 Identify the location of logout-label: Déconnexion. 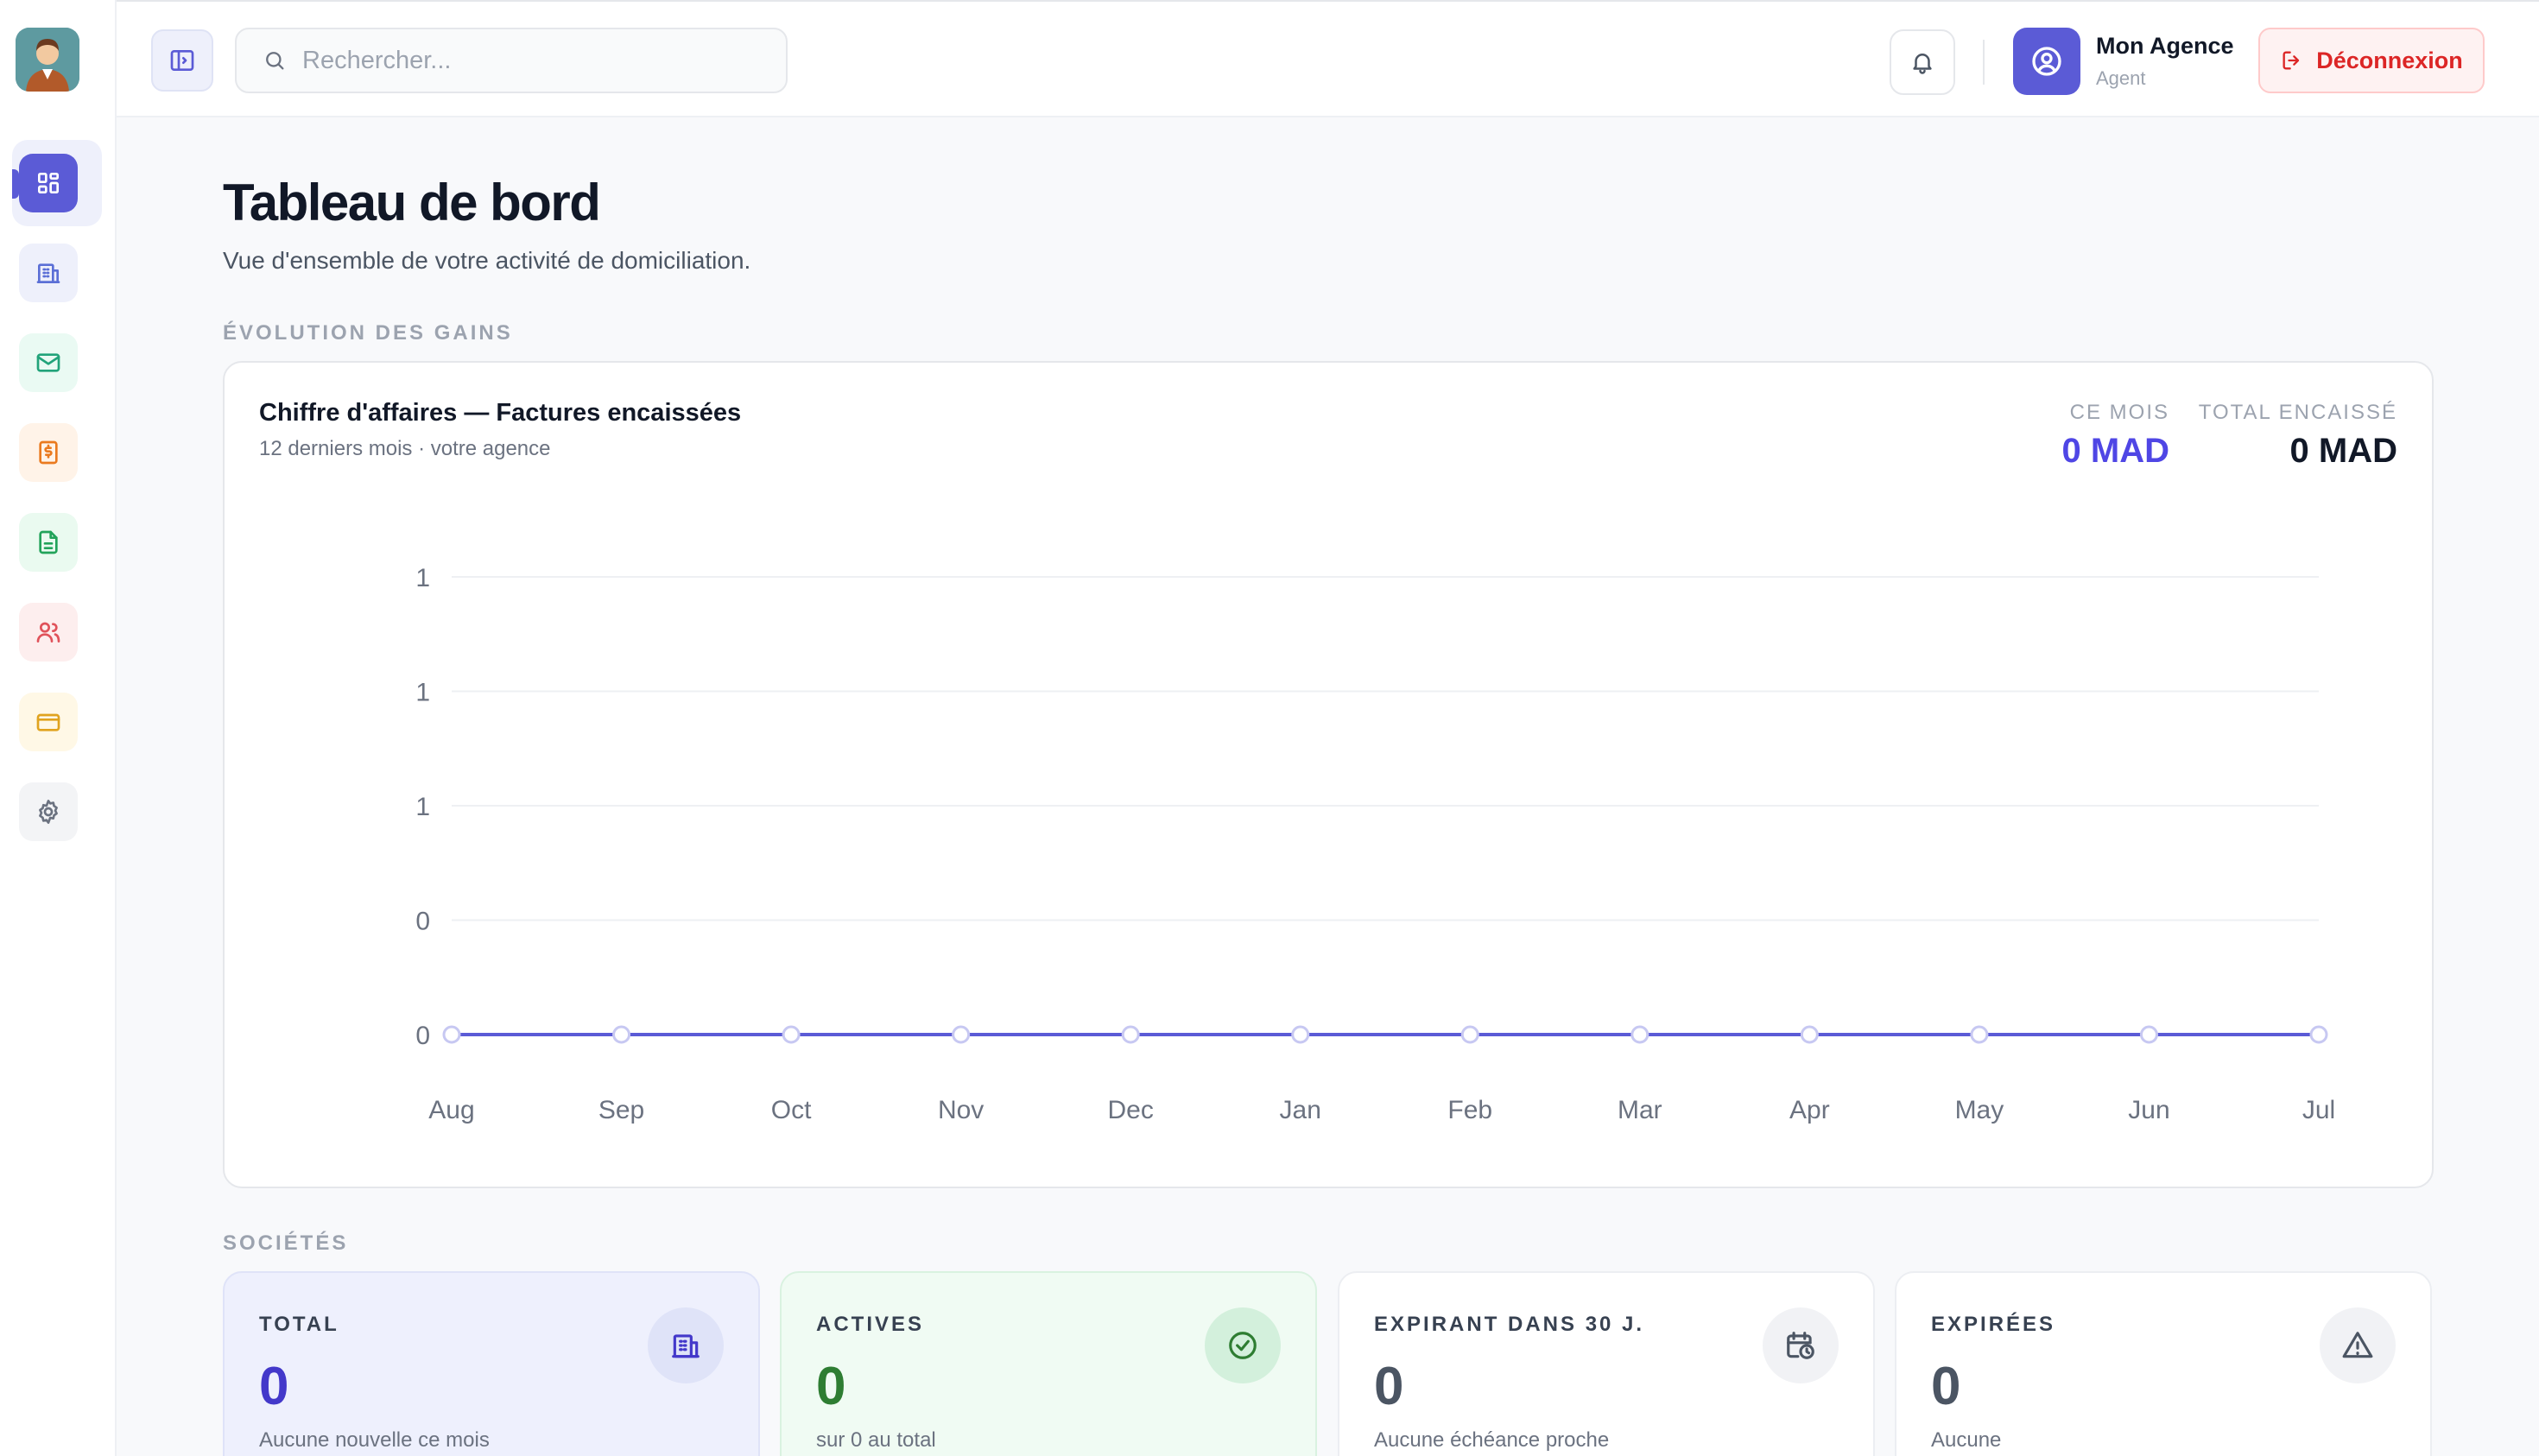
(2389, 60).